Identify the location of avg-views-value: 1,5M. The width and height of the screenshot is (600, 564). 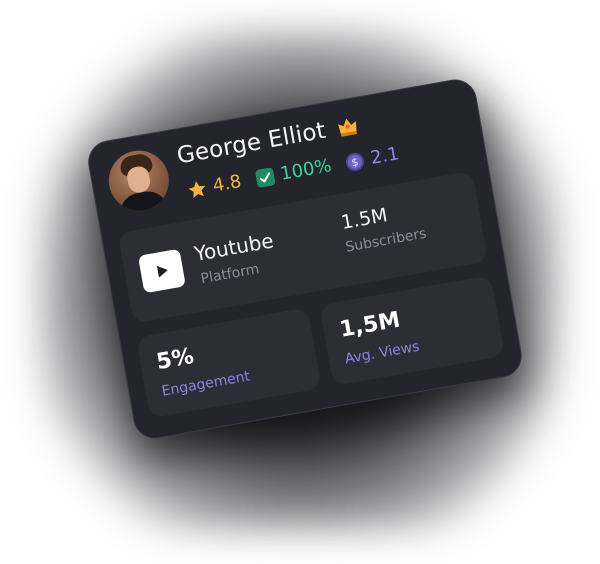
(370, 325).